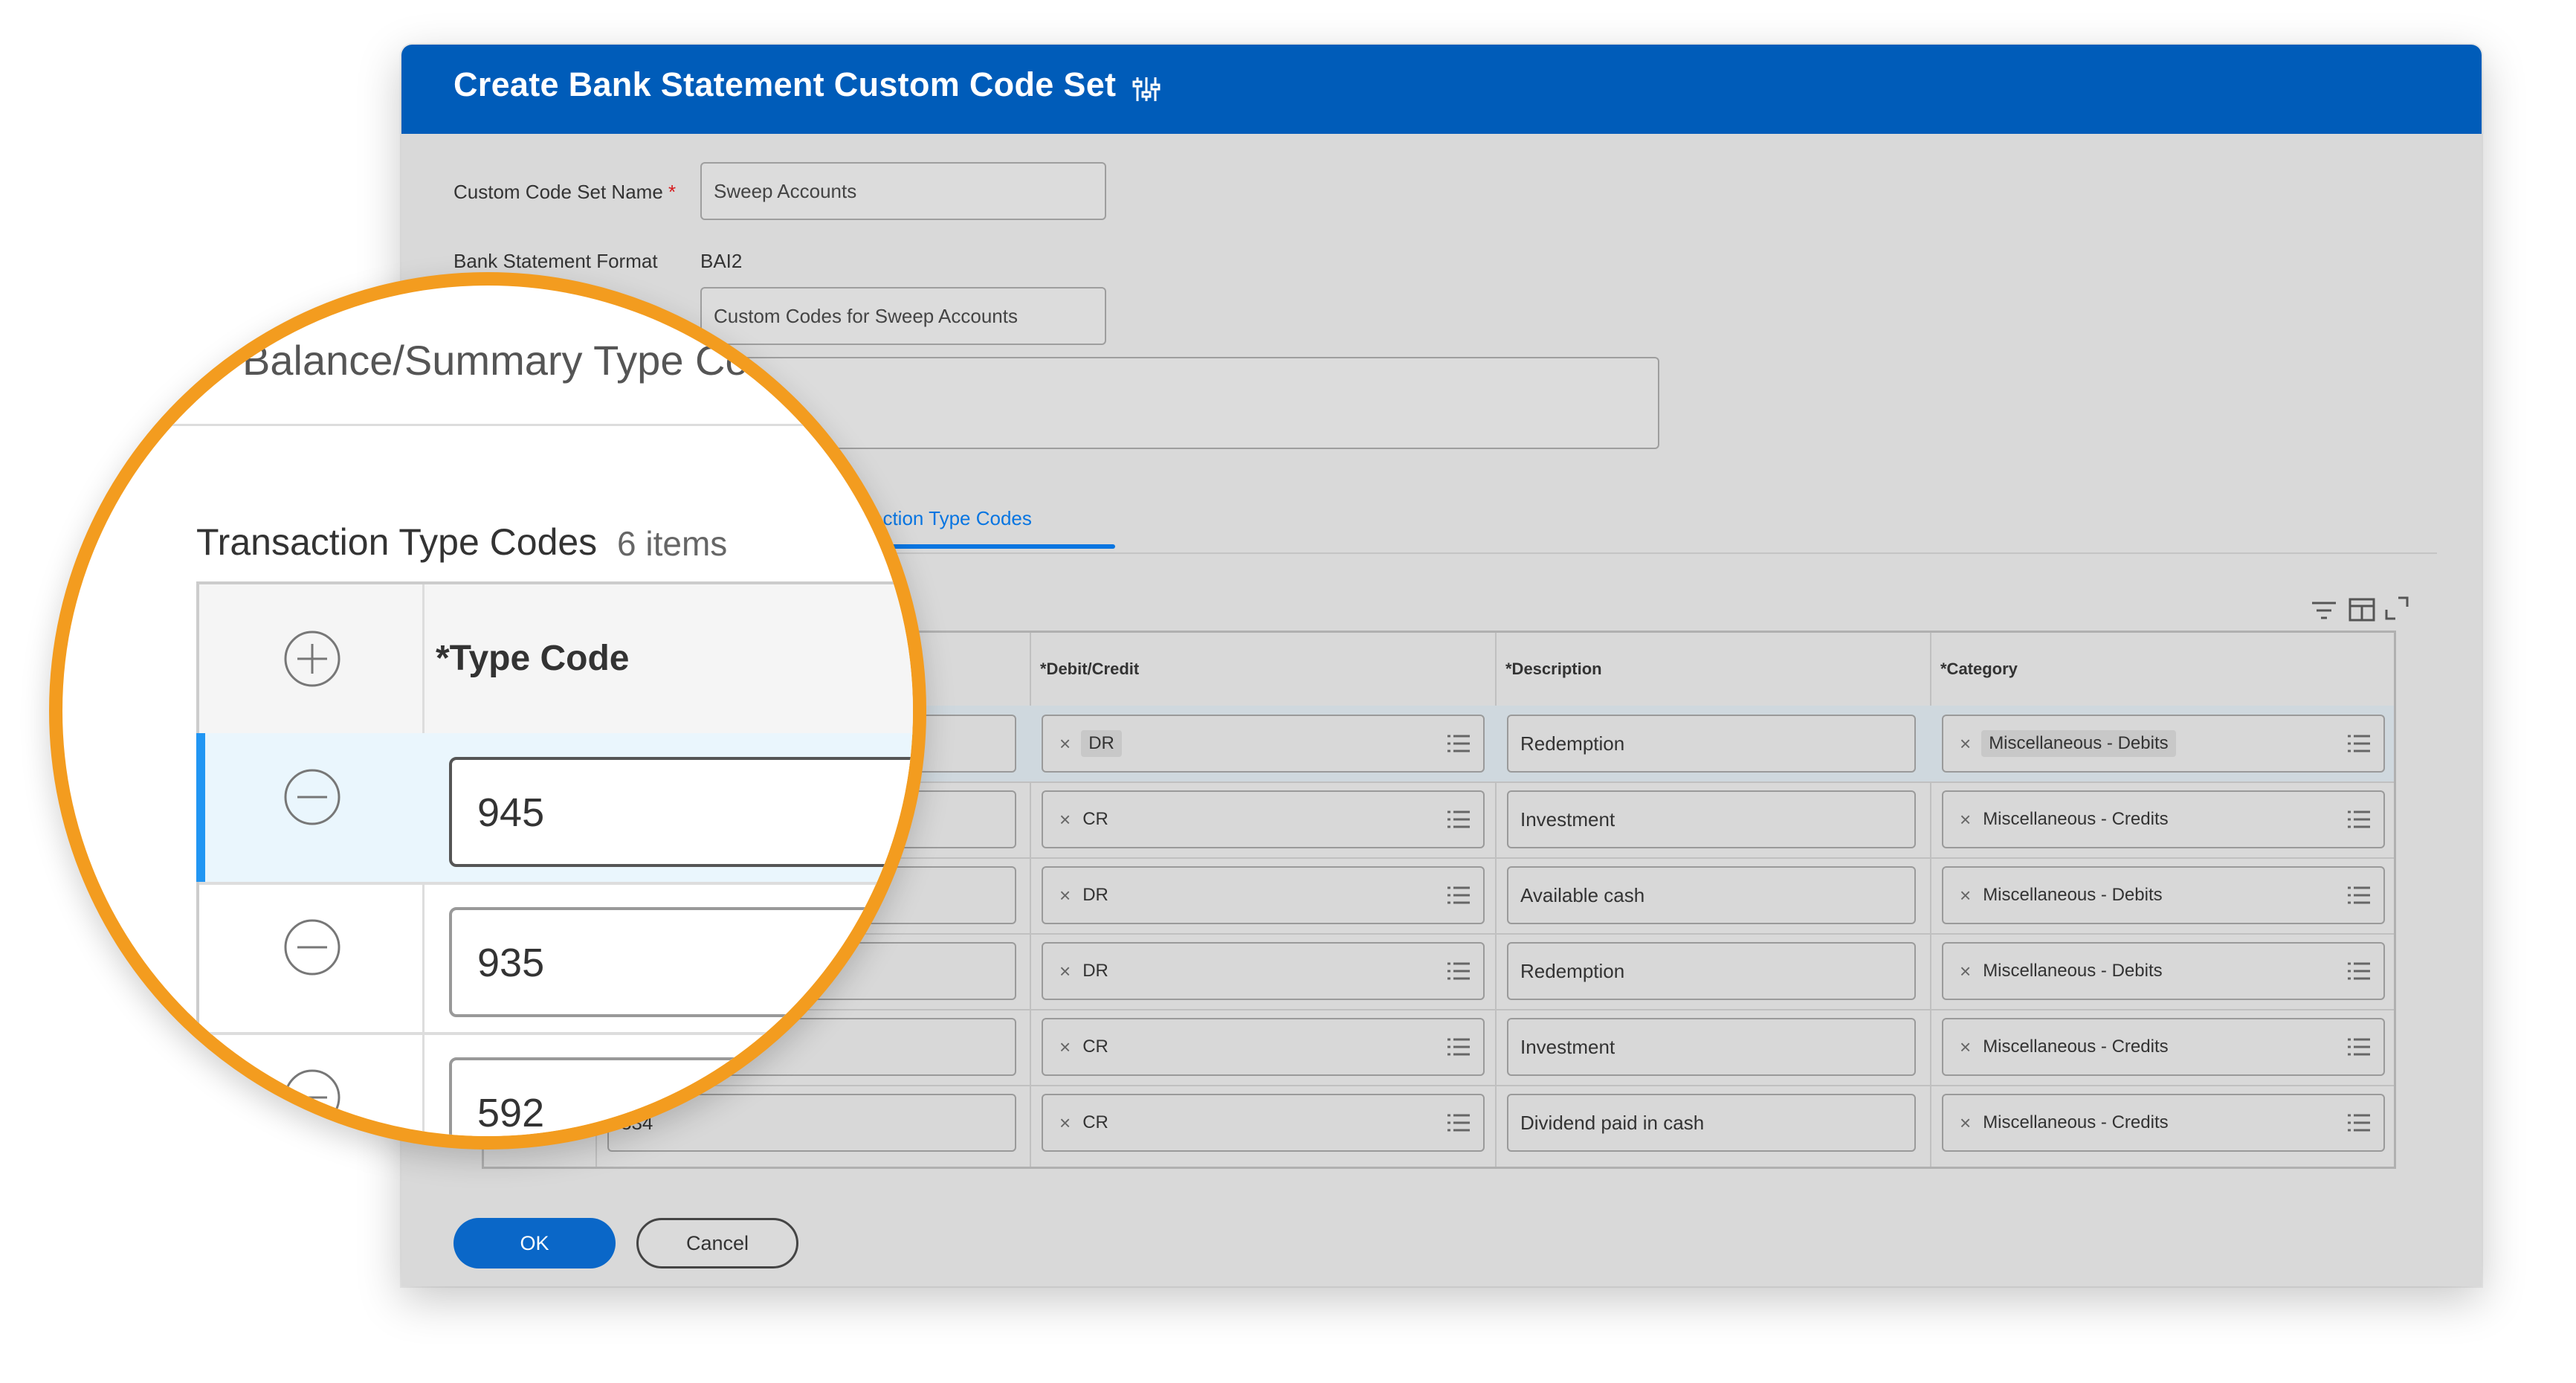  What do you see at coordinates (672, 543) in the screenshot?
I see `magnified-item-count: 6 items` at bounding box center [672, 543].